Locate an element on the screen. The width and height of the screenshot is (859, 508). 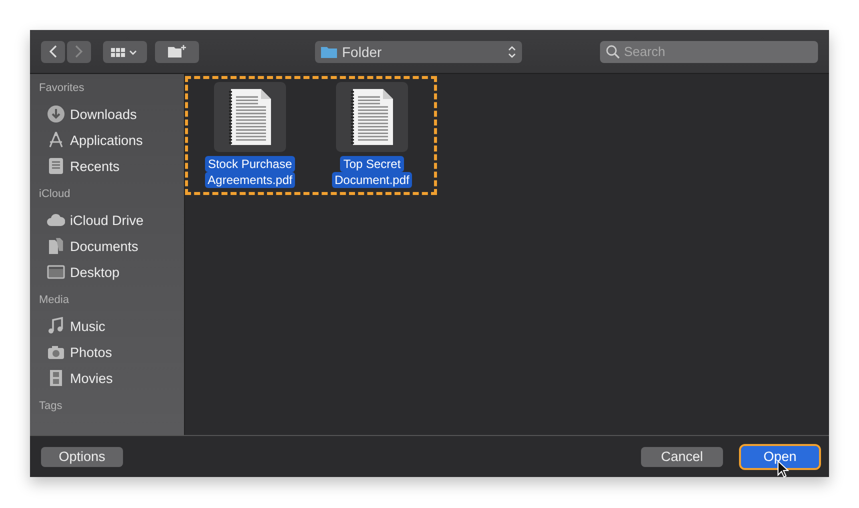
sidebar-item: Downloads is located at coordinates (111, 114).